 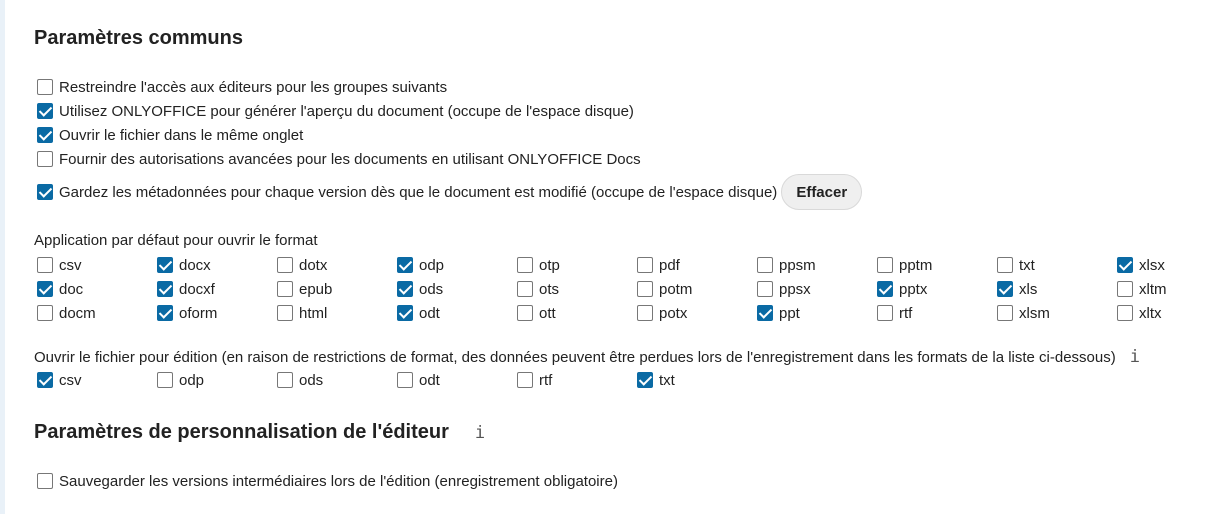 I want to click on format-label: odp, so click(x=432, y=265).